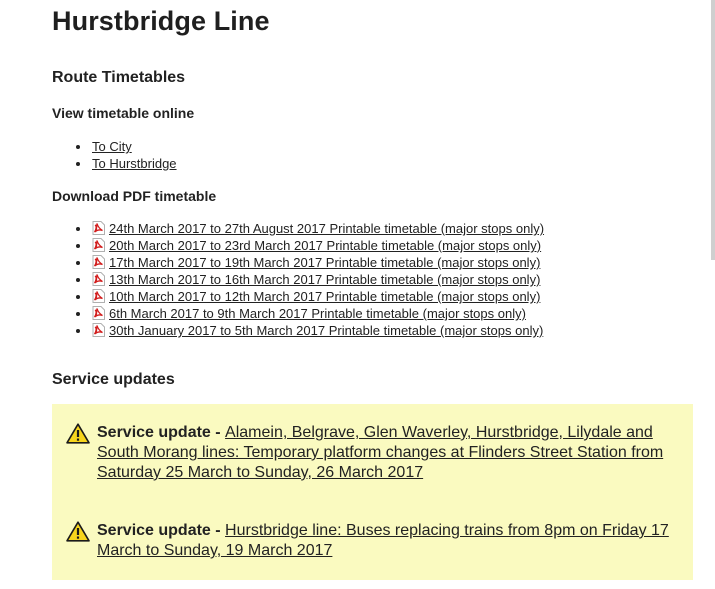 This screenshot has height=589, width=715. Describe the element at coordinates (134, 163) in the screenshot. I see `to-hurstbridge-link: To Hurstbridge` at that location.